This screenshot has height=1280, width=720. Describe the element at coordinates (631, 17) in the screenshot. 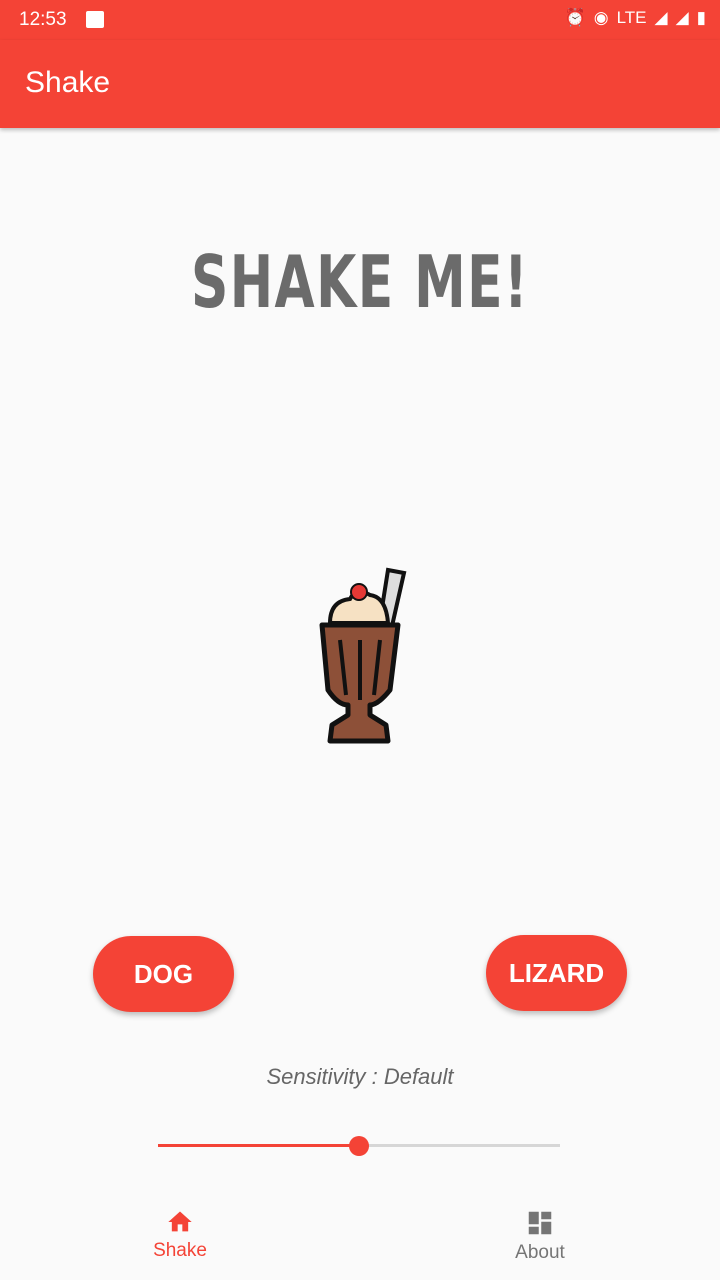

I see `network-type: LTE` at that location.